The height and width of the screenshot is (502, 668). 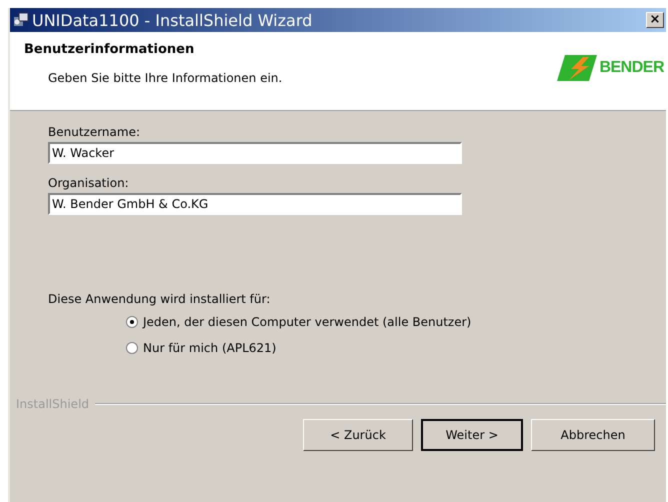 I want to click on page-subtitle: Geben Sie bitte Ihre Informationen ein., so click(x=165, y=78).